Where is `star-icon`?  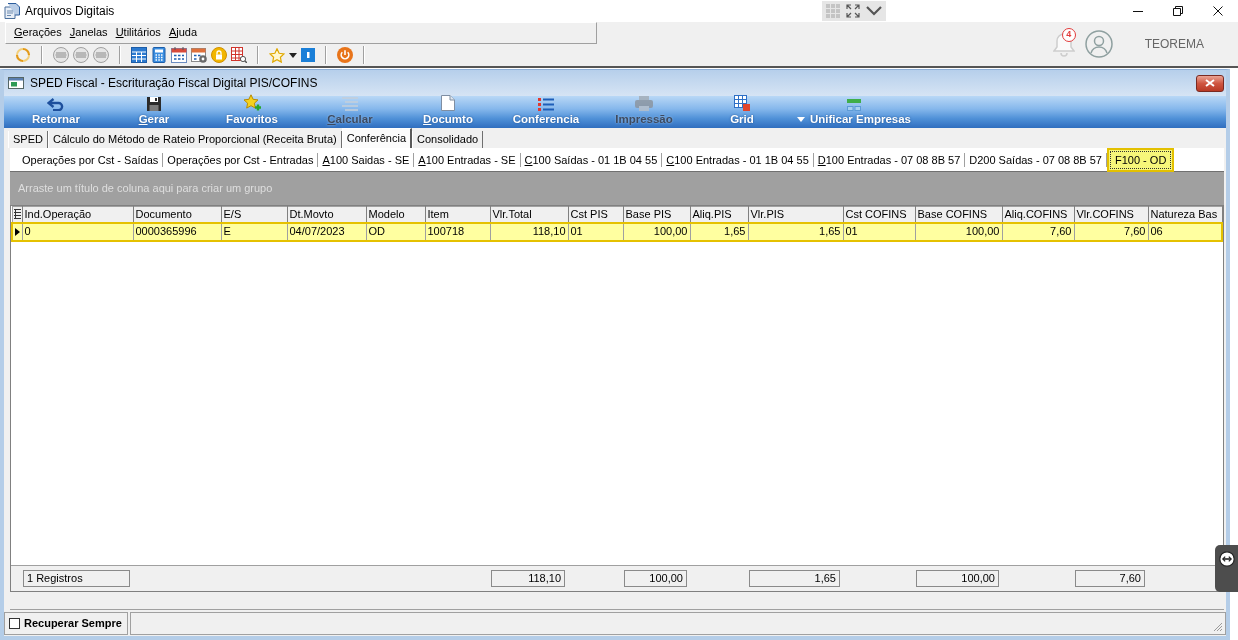
star-icon is located at coordinates (277, 55).